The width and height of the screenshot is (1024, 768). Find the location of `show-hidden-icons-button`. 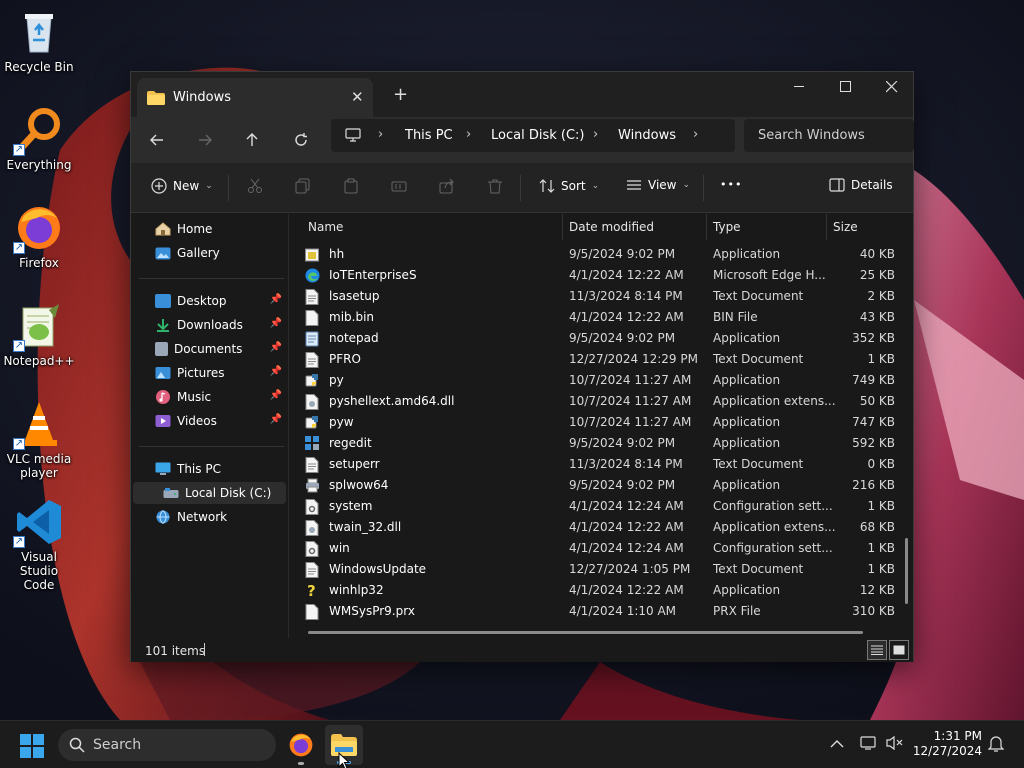

show-hidden-icons-button is located at coordinates (837, 745).